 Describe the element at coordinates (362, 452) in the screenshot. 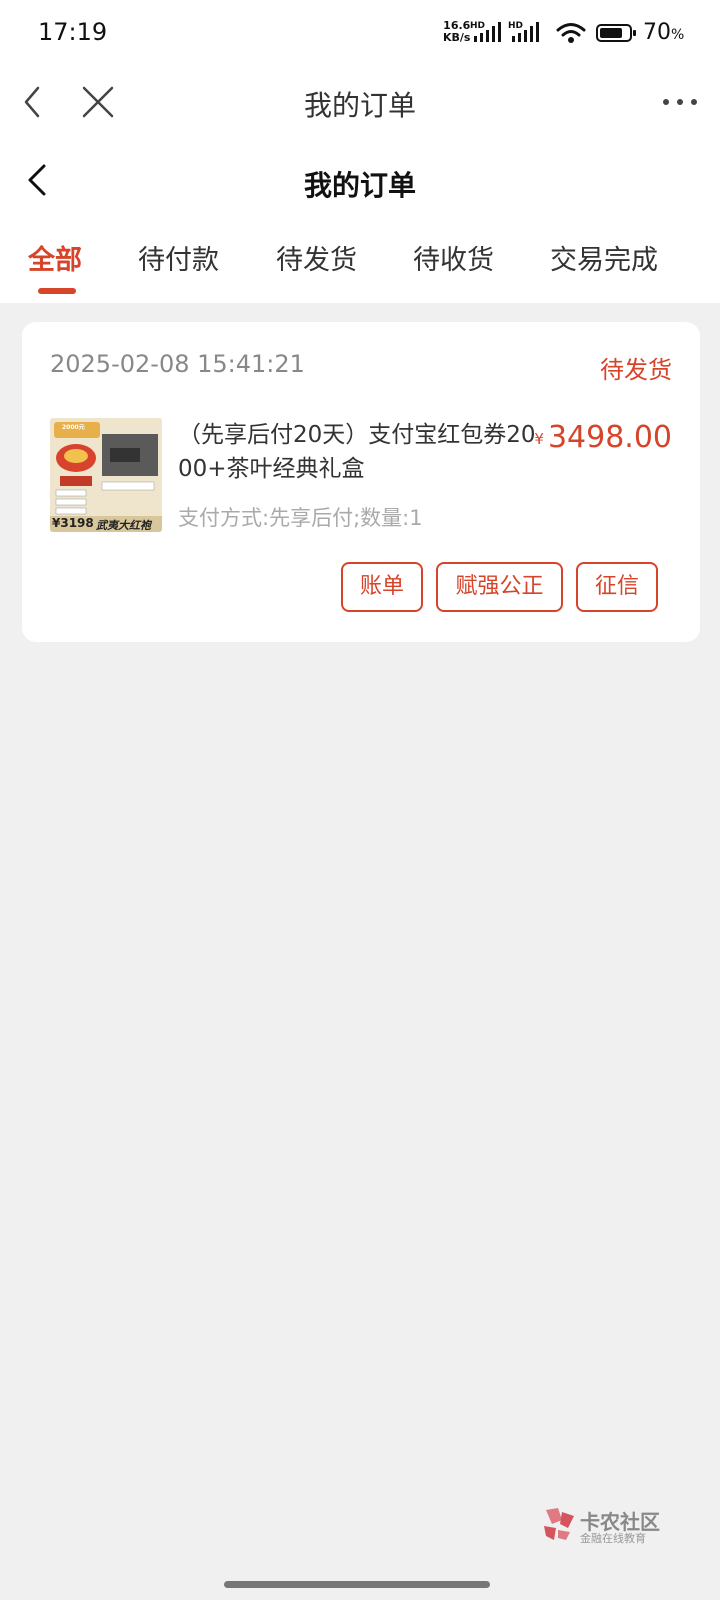

I see `product-name: （先享后付20天）支付宝红包券2000+茶叶经典礼盒` at that location.